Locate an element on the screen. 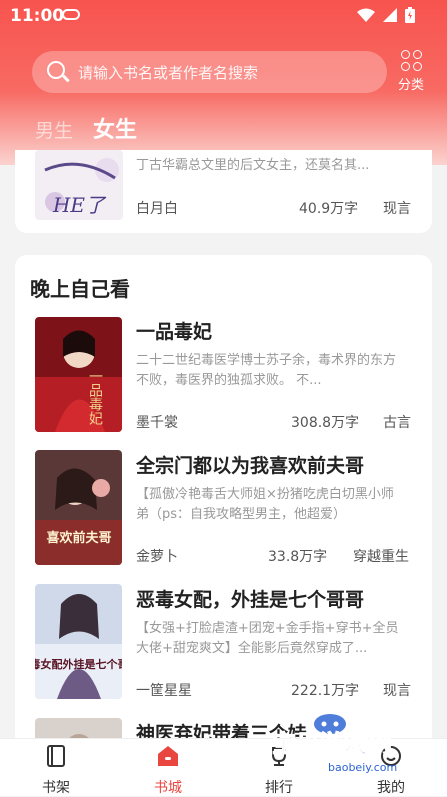  wifi-icon is located at coordinates (366, 15).